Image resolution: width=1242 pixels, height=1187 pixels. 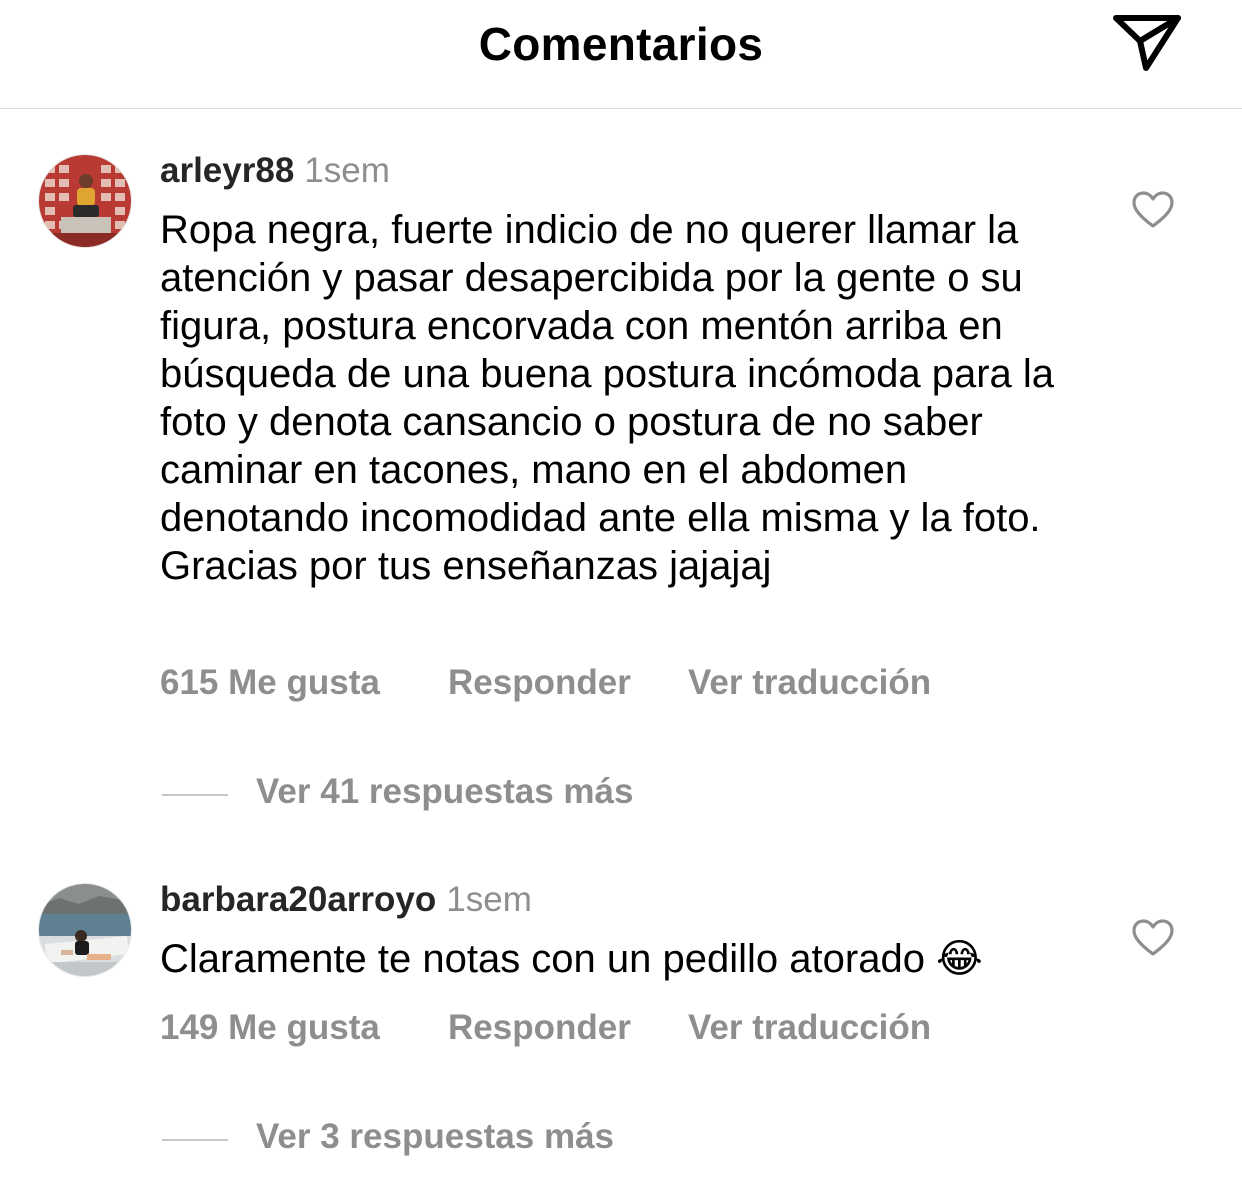 What do you see at coordinates (445, 791) in the screenshot?
I see `view-replies-label: Ver 41 respuestas más` at bounding box center [445, 791].